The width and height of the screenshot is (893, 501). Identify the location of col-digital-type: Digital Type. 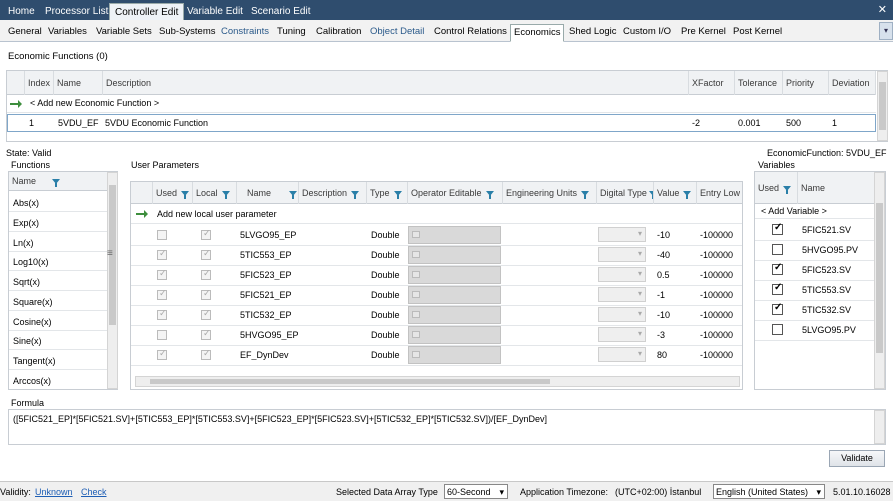
(625, 193).